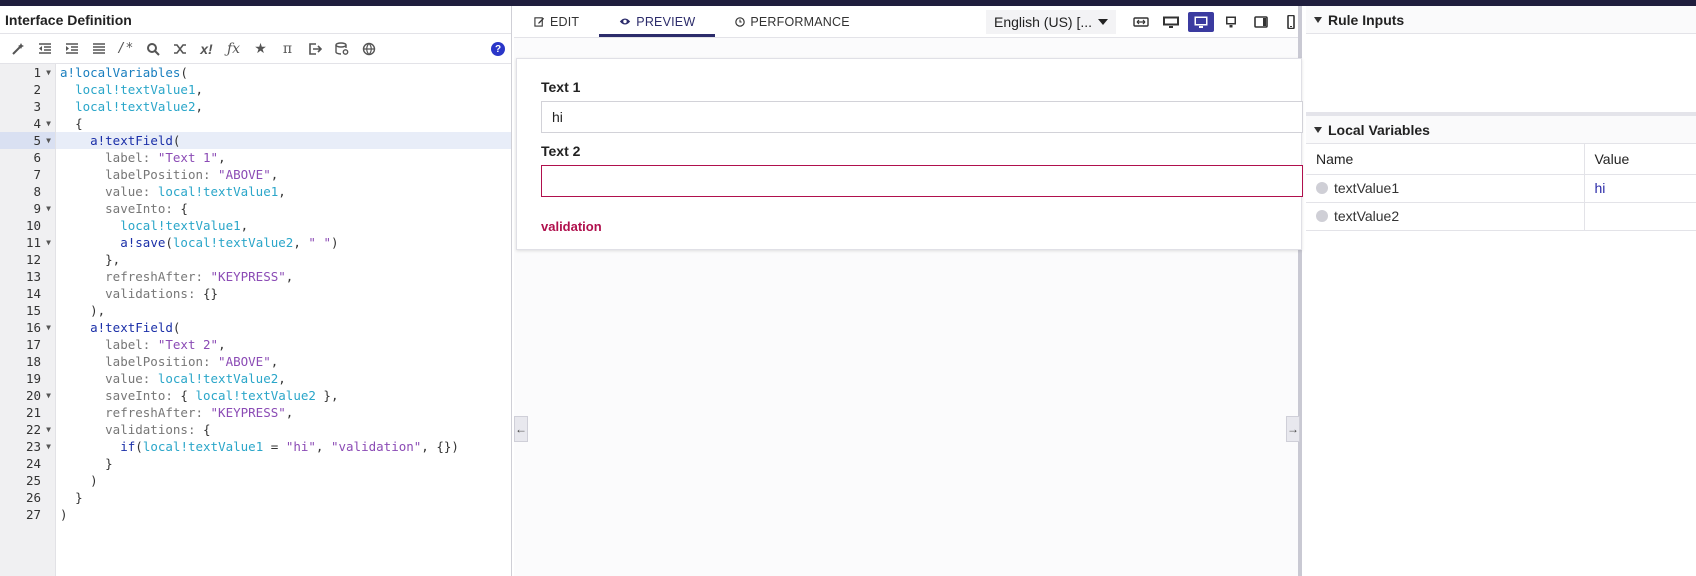  I want to click on code-line: saveInto: { local!textValue2 },, so click(222, 395).